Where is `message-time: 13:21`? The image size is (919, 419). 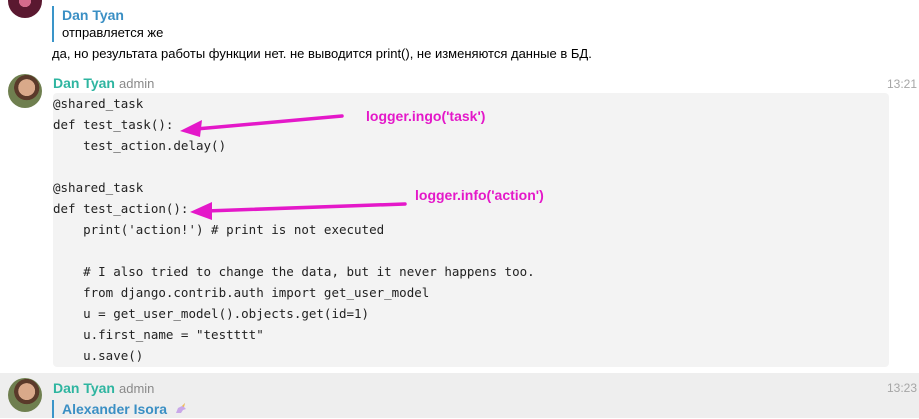
message-time: 13:21 is located at coordinates (901, 84).